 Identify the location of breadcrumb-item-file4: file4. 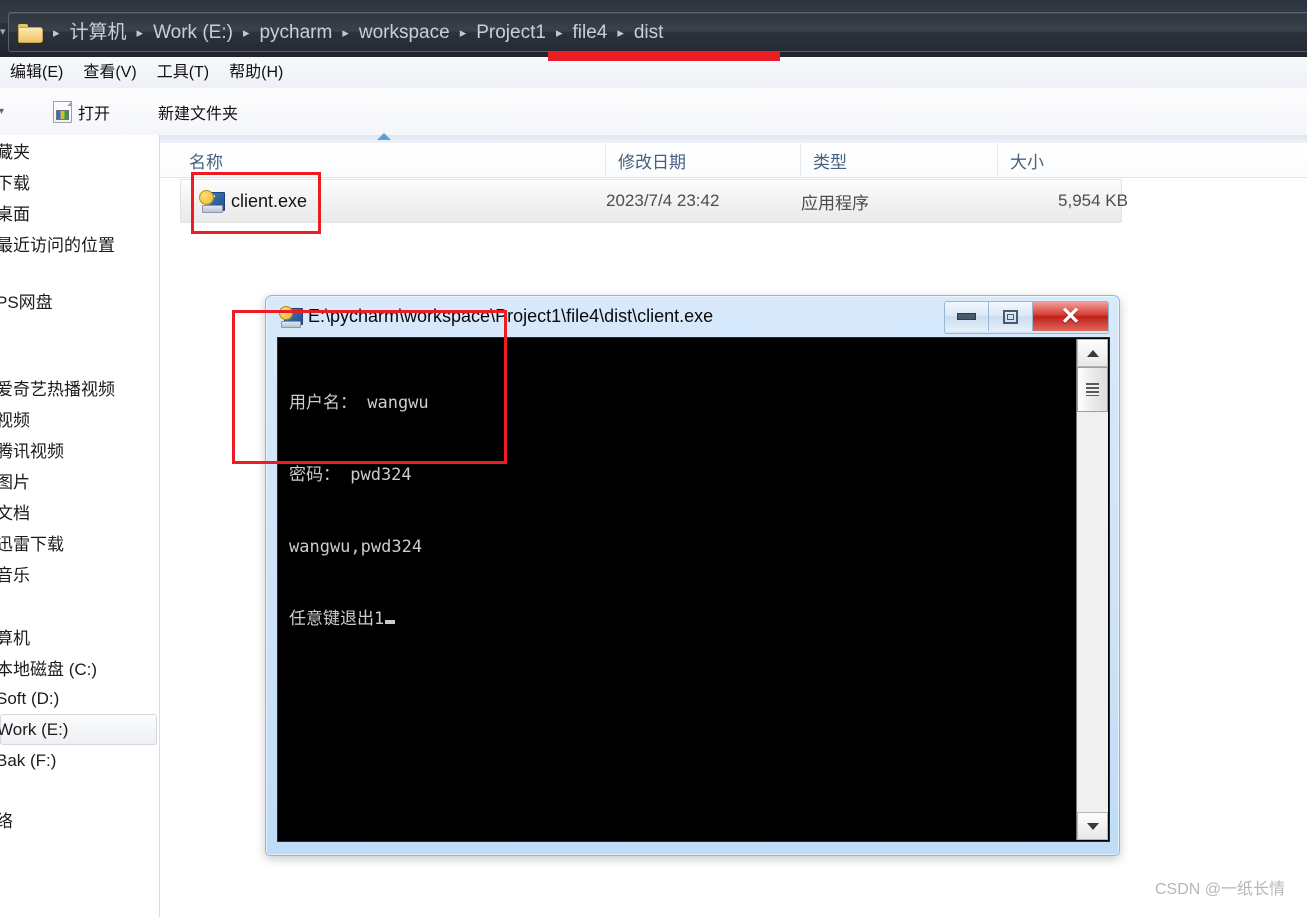
(589, 32).